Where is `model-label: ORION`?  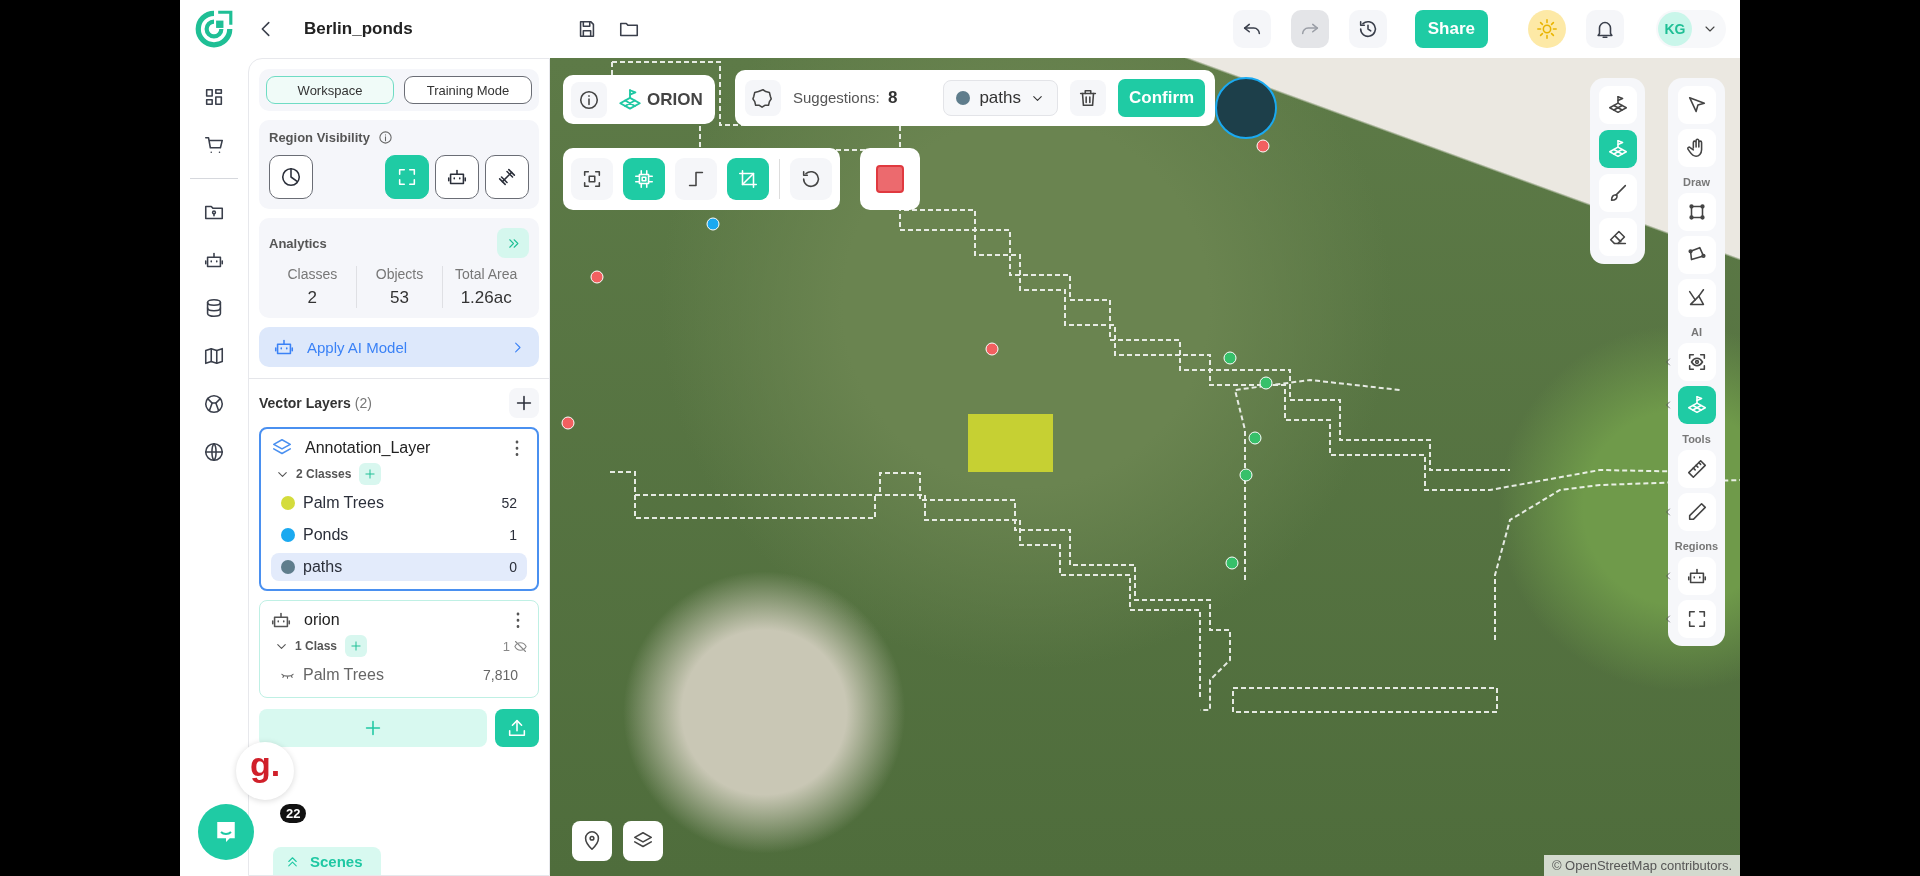 model-label: ORION is located at coordinates (660, 99).